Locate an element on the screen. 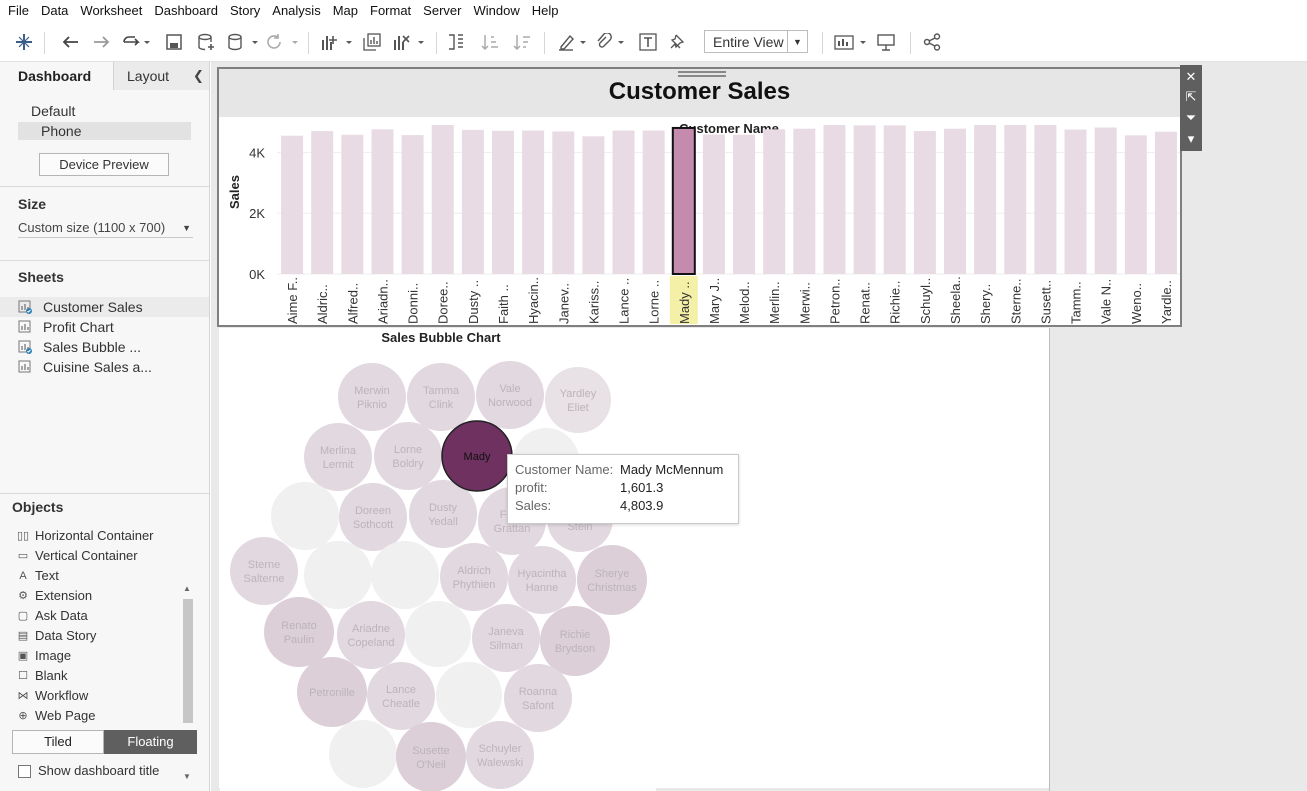 This screenshot has width=1307, height=791. tiled-button: Tiled is located at coordinates (58, 742).